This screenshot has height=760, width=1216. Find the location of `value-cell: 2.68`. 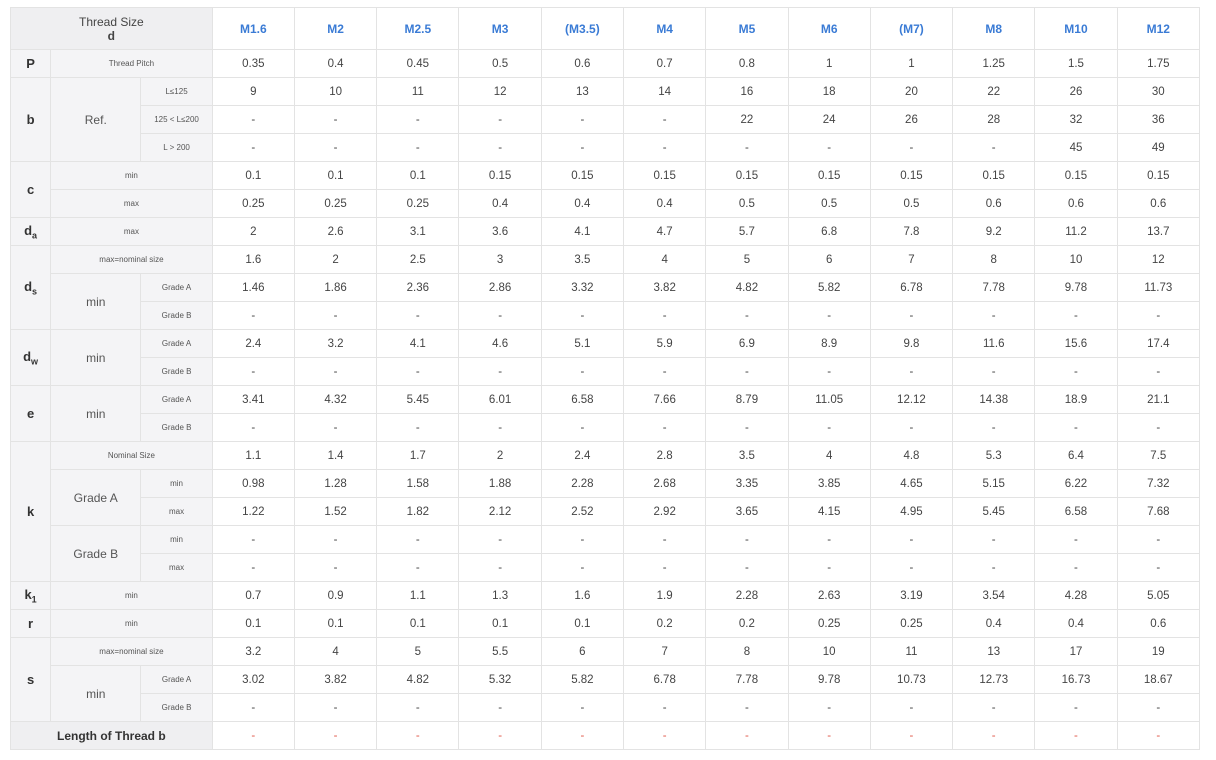

value-cell: 2.68 is located at coordinates (665, 483).